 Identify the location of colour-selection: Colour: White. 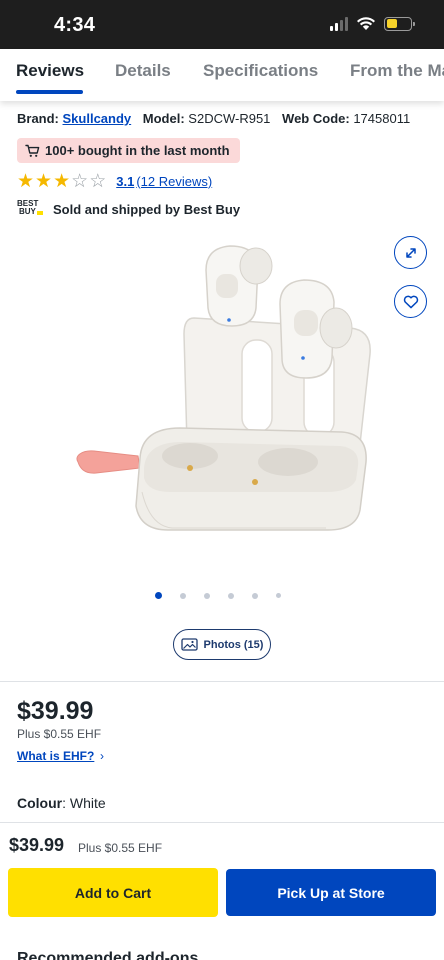
(61, 803).